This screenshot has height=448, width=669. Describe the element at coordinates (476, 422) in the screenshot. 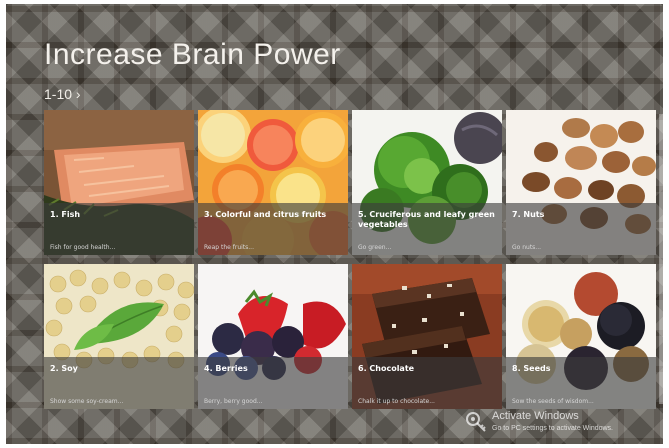

I see `key-icon` at that location.